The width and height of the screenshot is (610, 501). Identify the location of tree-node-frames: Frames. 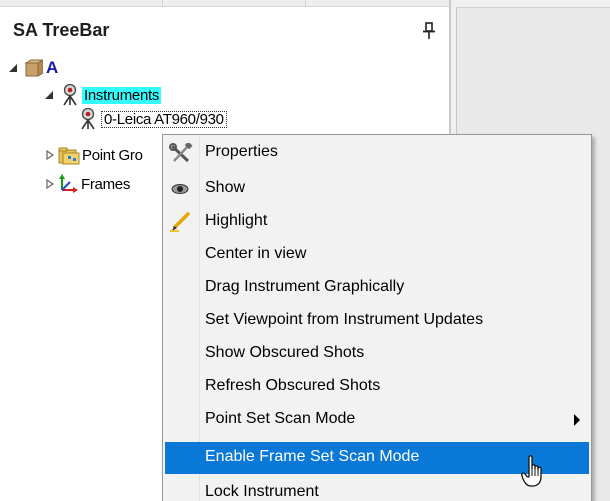
(87, 184).